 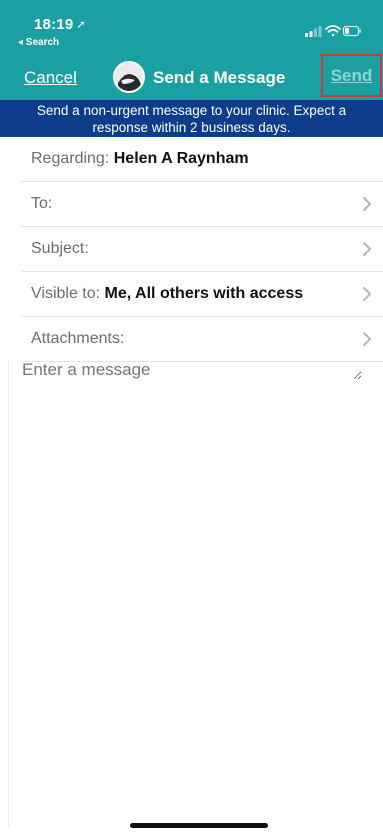 What do you see at coordinates (199, 825) in the screenshot?
I see `home-indicator` at bounding box center [199, 825].